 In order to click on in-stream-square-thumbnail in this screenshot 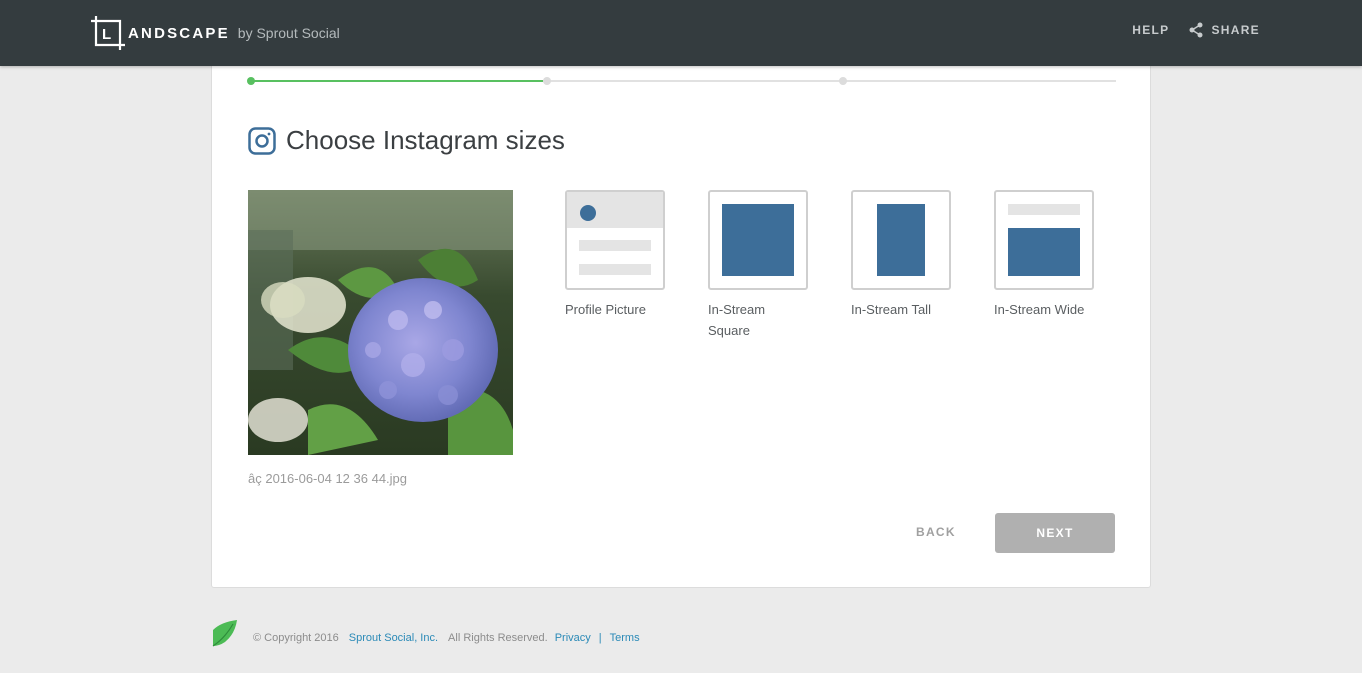, I will do `click(758, 240)`.